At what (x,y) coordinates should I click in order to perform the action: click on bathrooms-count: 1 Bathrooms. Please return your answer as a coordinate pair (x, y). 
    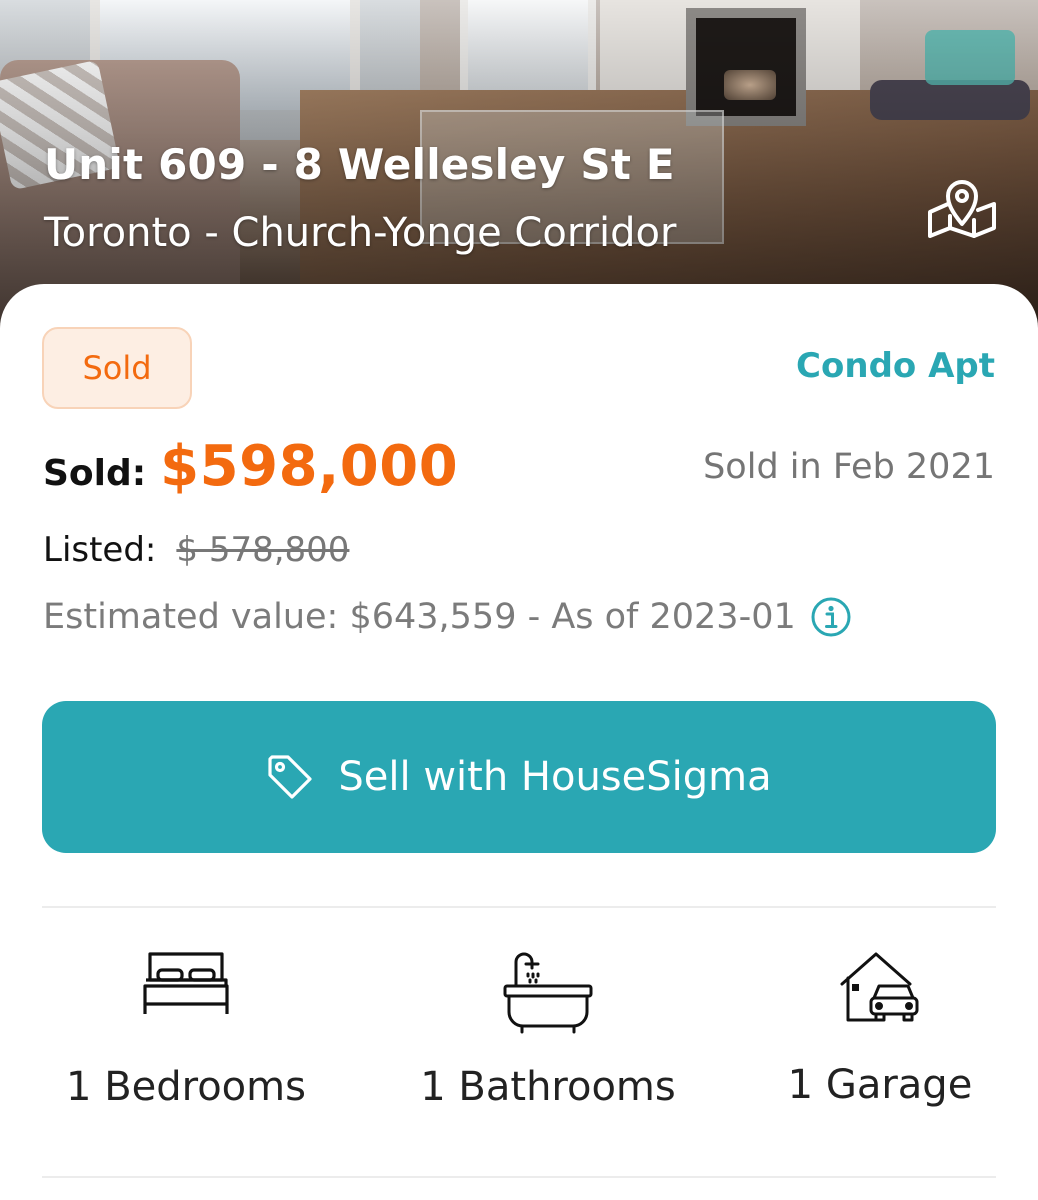
    Looking at the image, I should click on (548, 1087).